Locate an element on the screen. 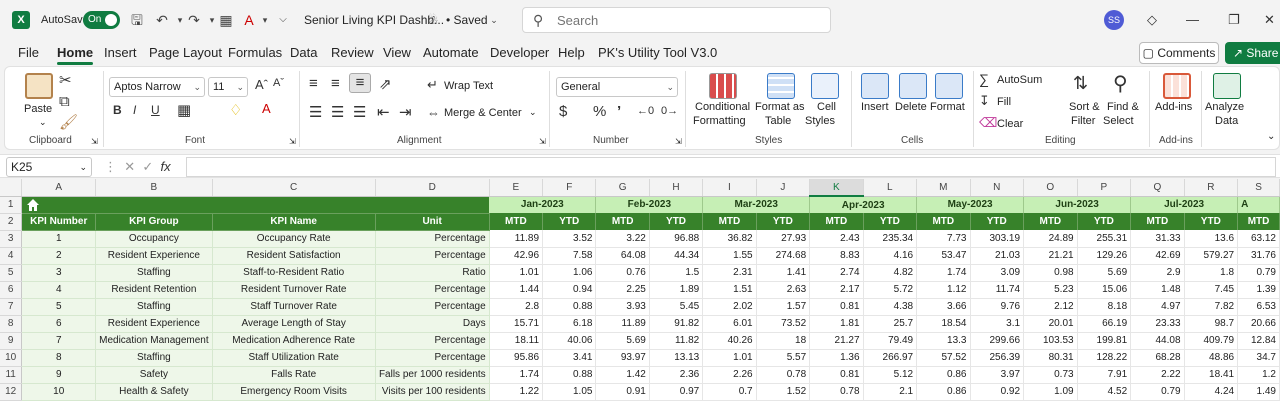 This screenshot has width=1280, height=414. value-cell: 1.57 is located at coordinates (783, 307).